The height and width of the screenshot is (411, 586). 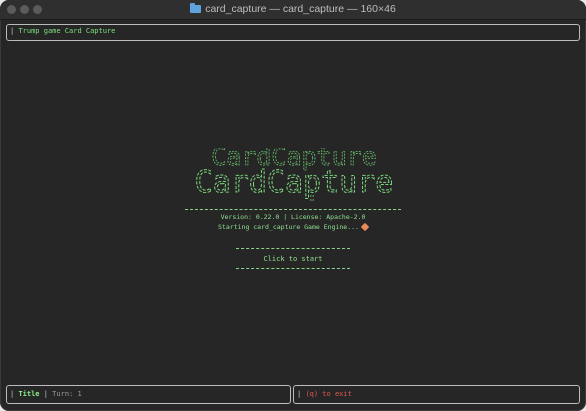 What do you see at coordinates (293, 32) in the screenshot?
I see `header-panel: | Trump game Card Capture` at bounding box center [293, 32].